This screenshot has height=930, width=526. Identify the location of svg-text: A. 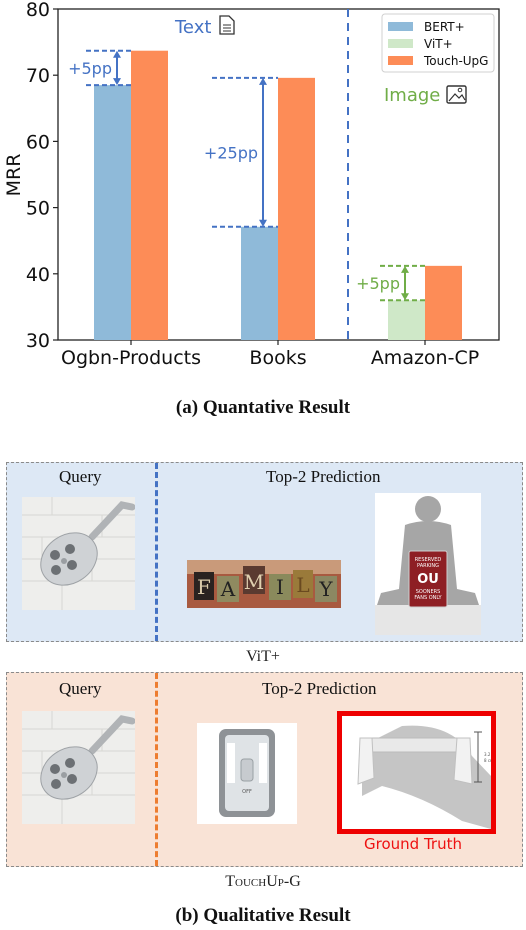
(228, 589).